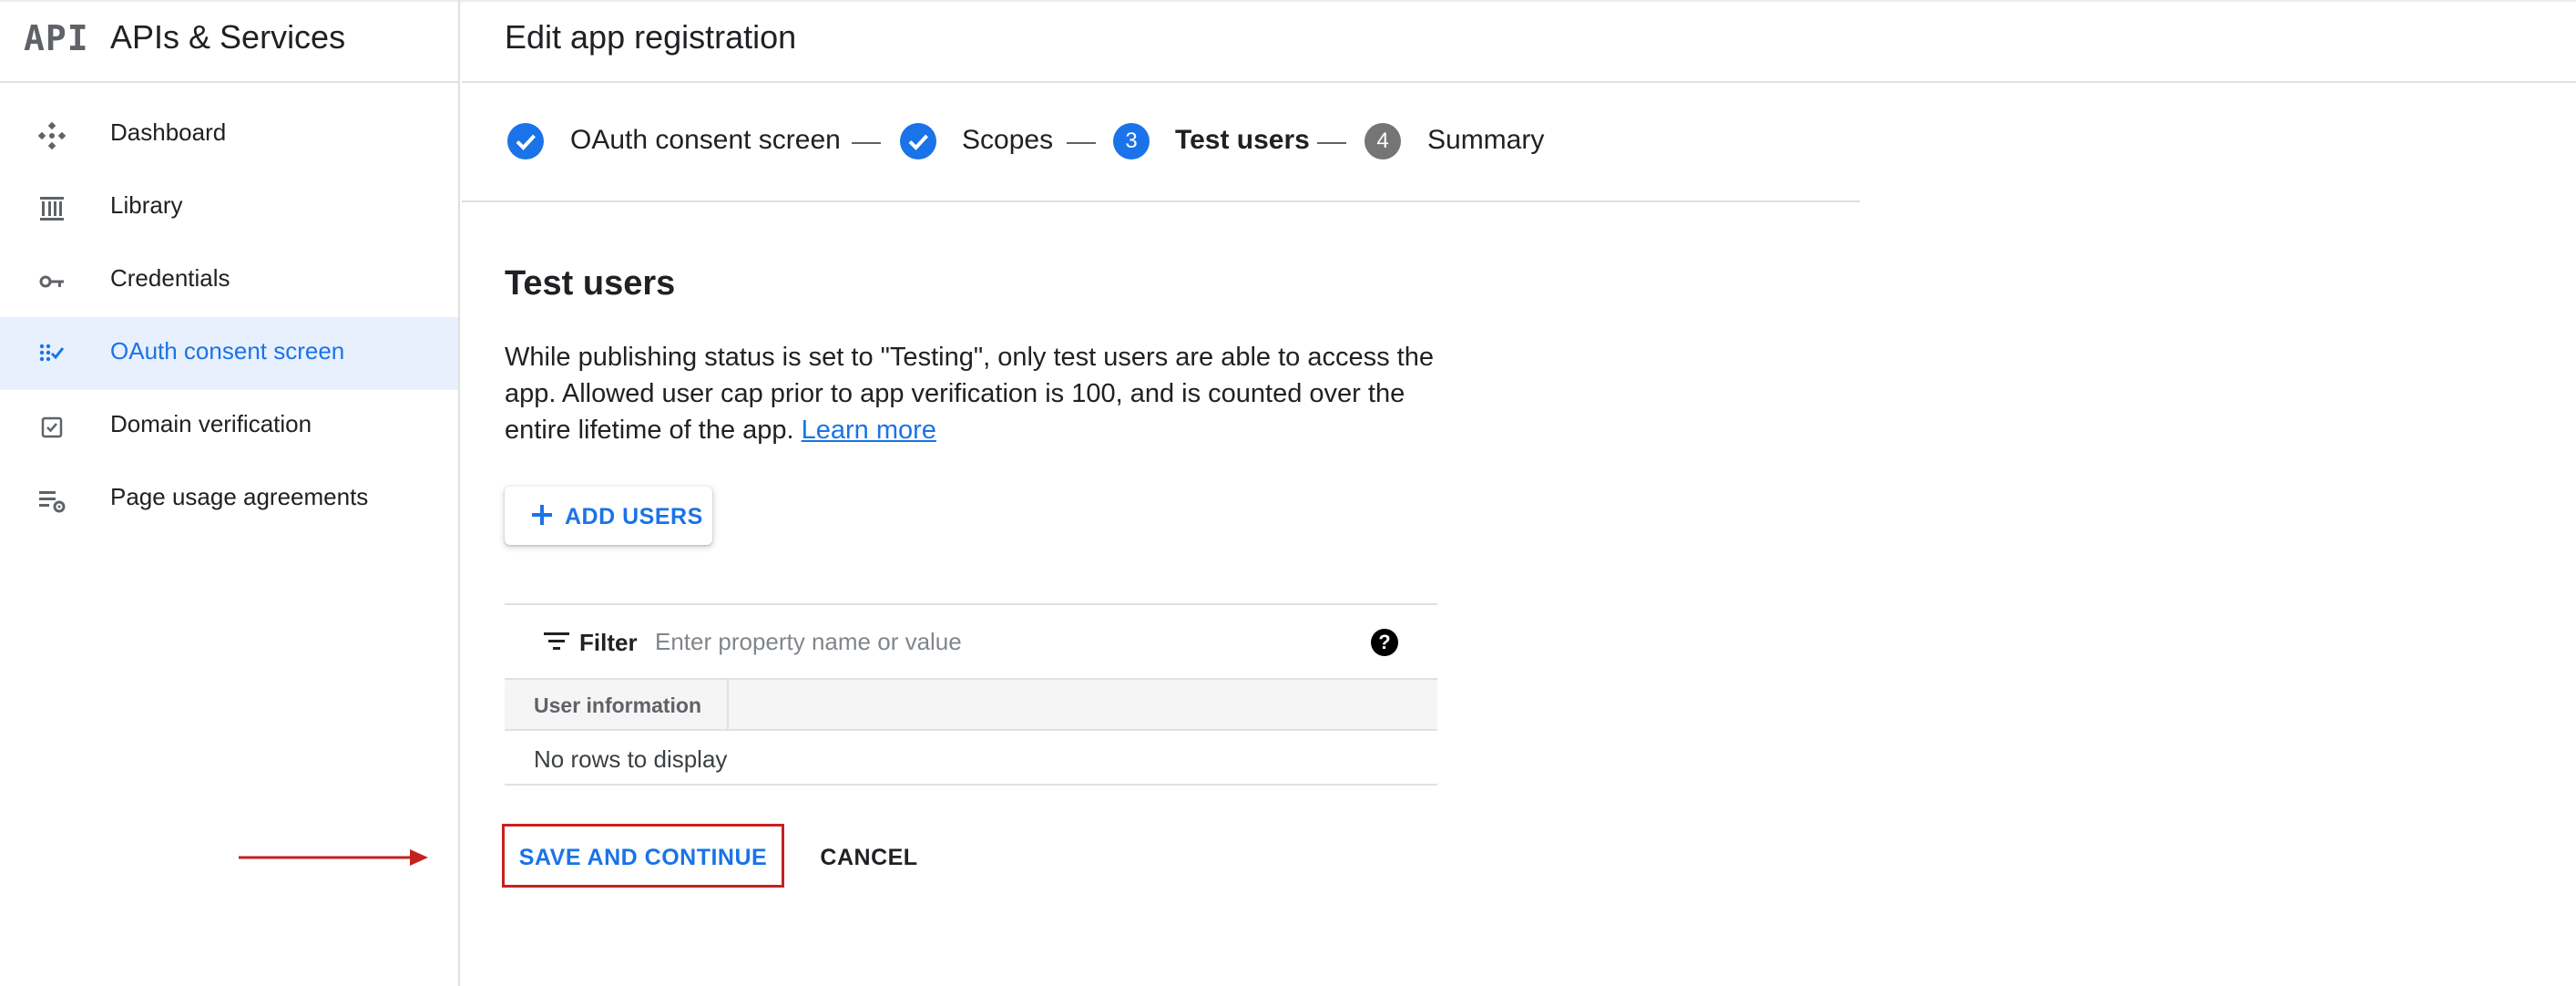  I want to click on oauth-consent-icon, so click(52, 353).